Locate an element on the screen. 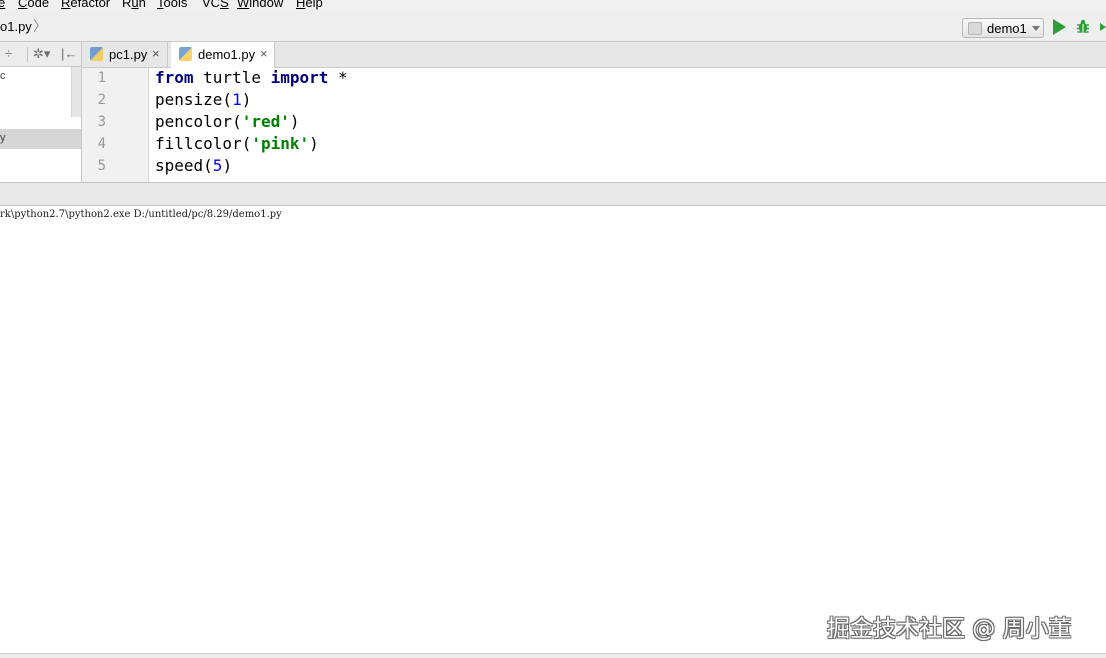  run-configuration-select: demo1 is located at coordinates (1003, 28).